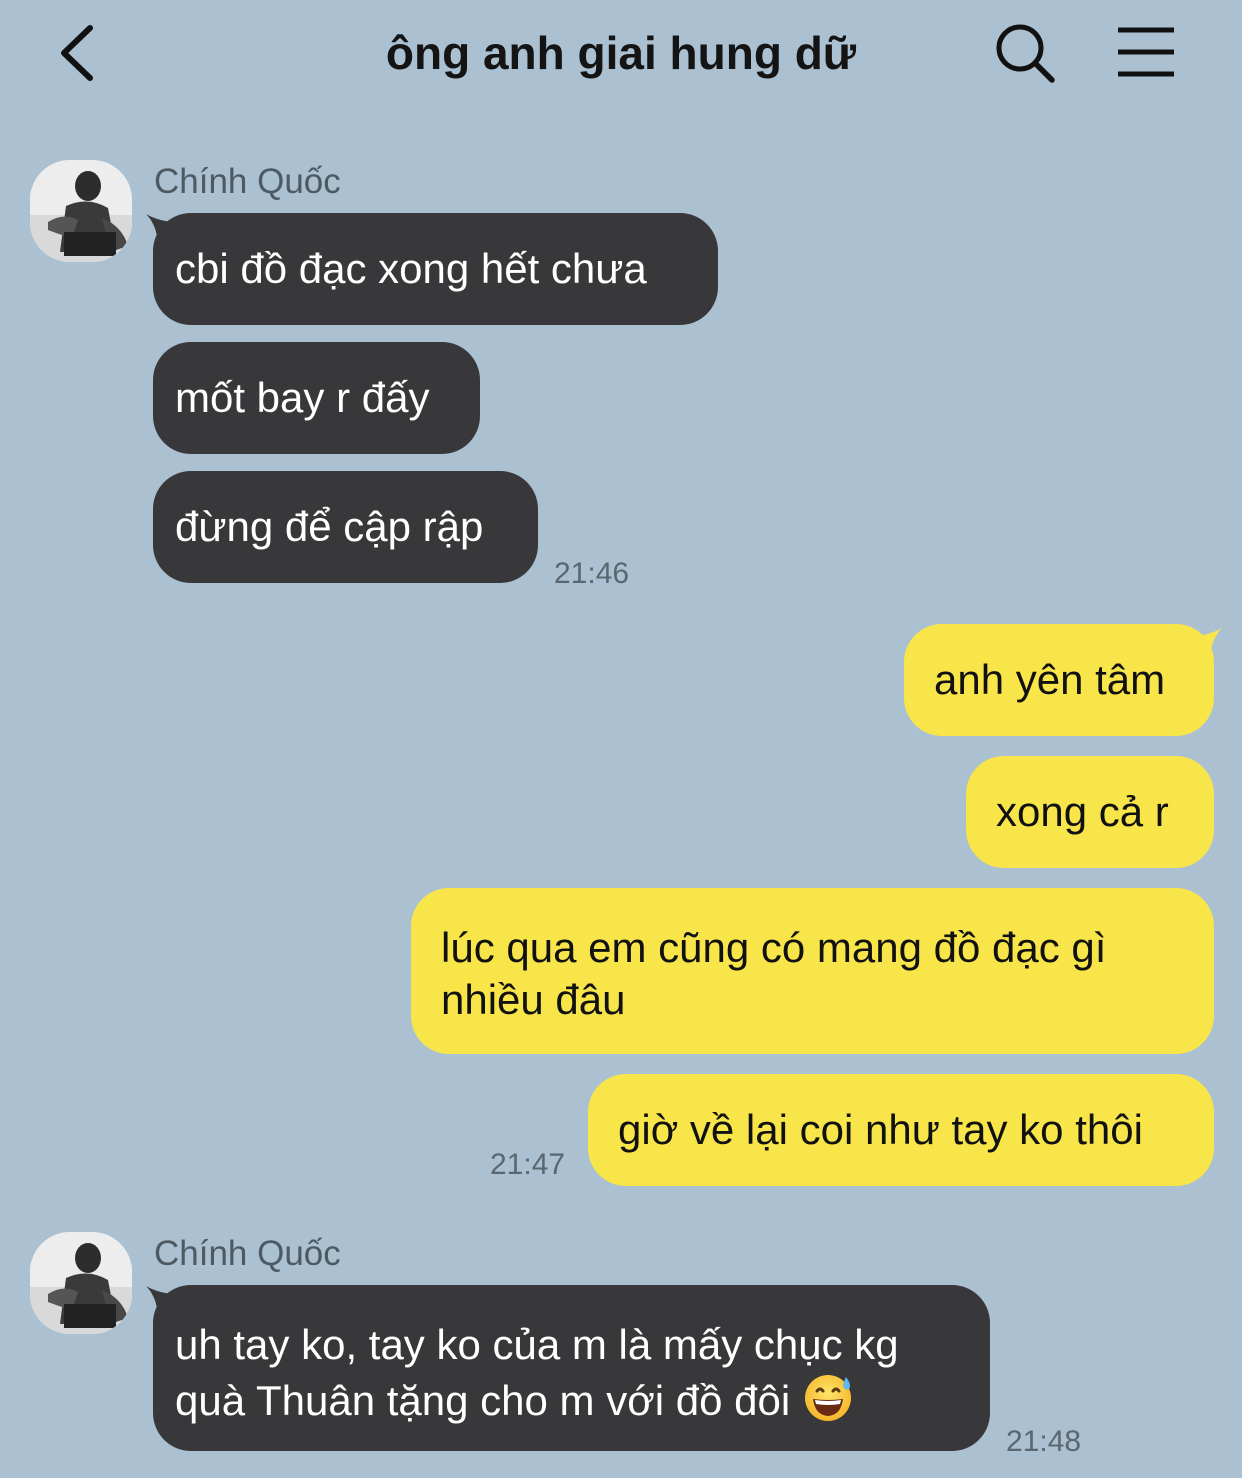  What do you see at coordinates (528, 1164) in the screenshot?
I see `message-time: 21:47` at bounding box center [528, 1164].